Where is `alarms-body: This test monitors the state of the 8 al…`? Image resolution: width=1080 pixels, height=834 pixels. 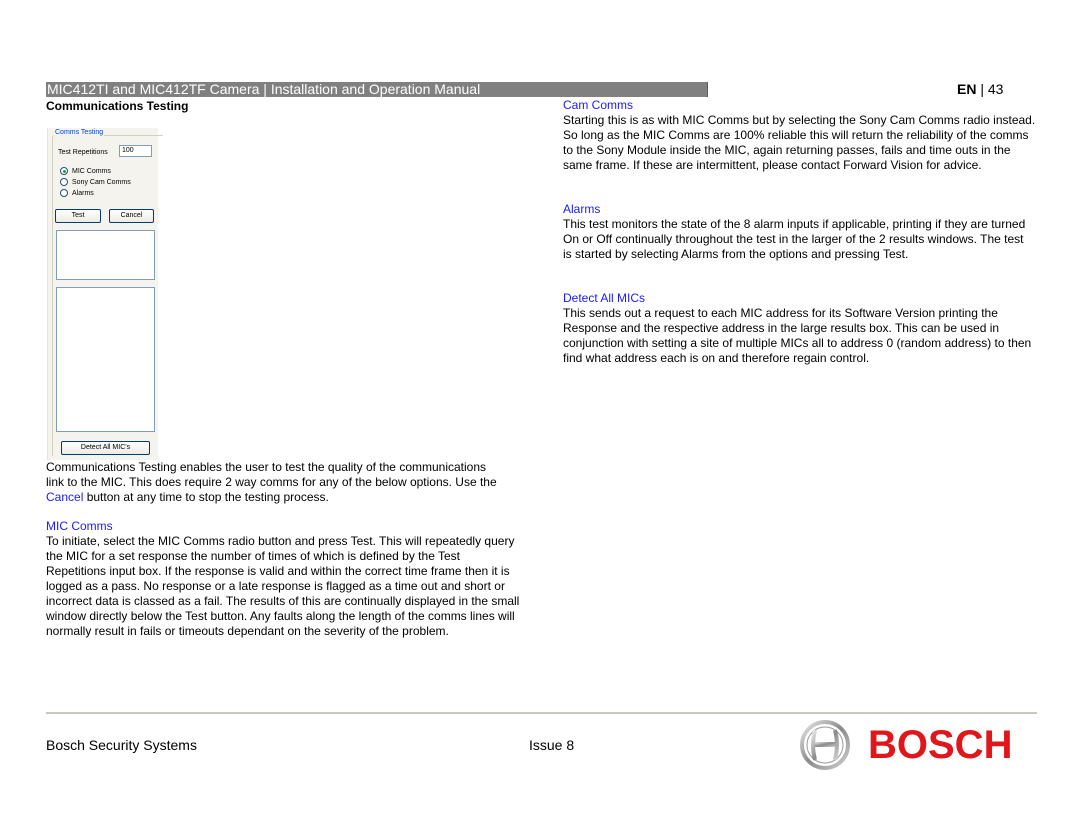 alarms-body: This test monitors the state of the 8 al… is located at coordinates (794, 239).